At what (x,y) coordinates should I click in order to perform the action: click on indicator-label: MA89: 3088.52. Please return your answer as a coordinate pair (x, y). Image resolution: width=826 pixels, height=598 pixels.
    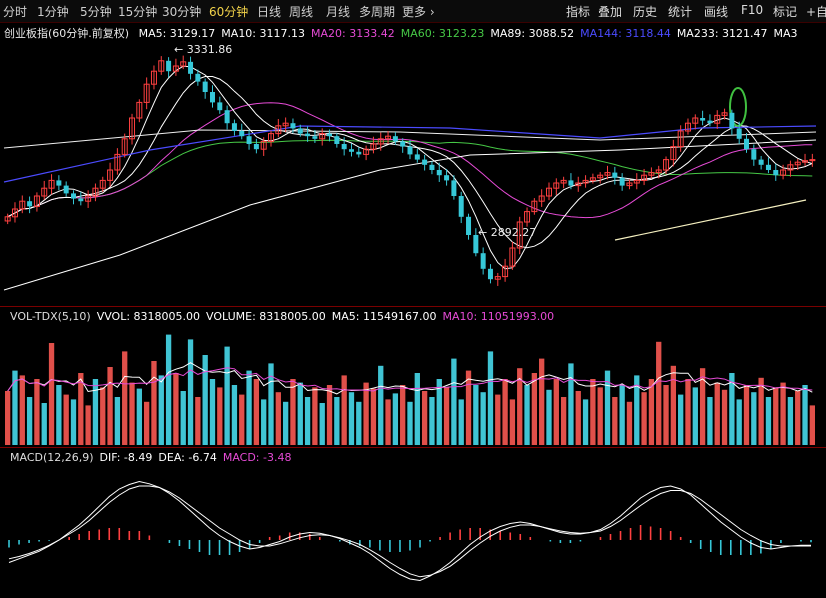
    Looking at the image, I should click on (532, 33).